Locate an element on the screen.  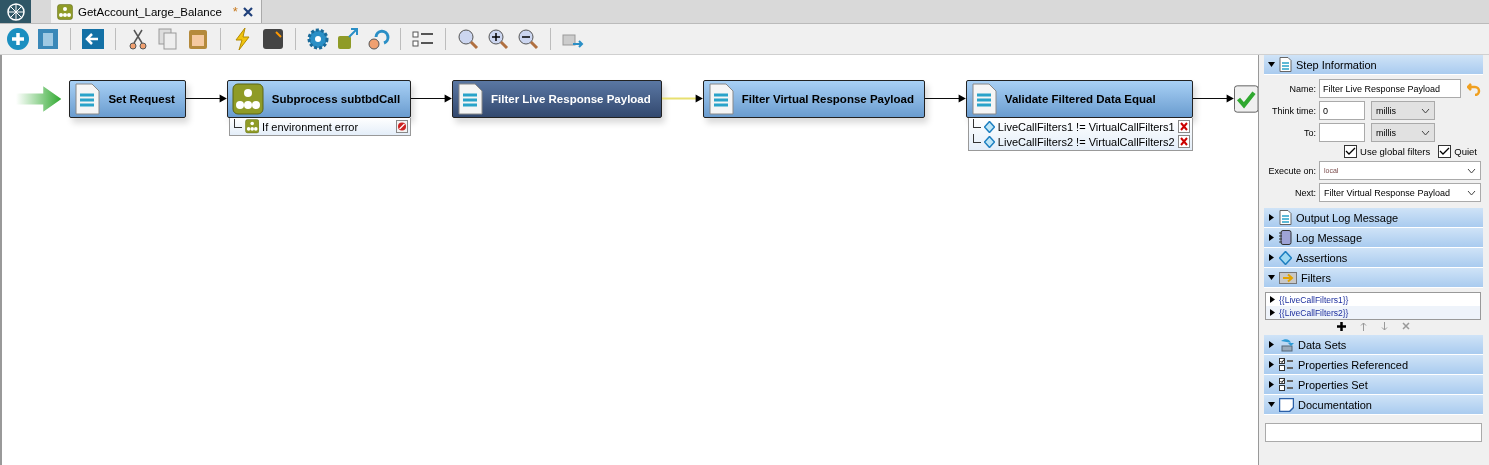
section-header: Output Log Message is located at coordinates (1373, 218).